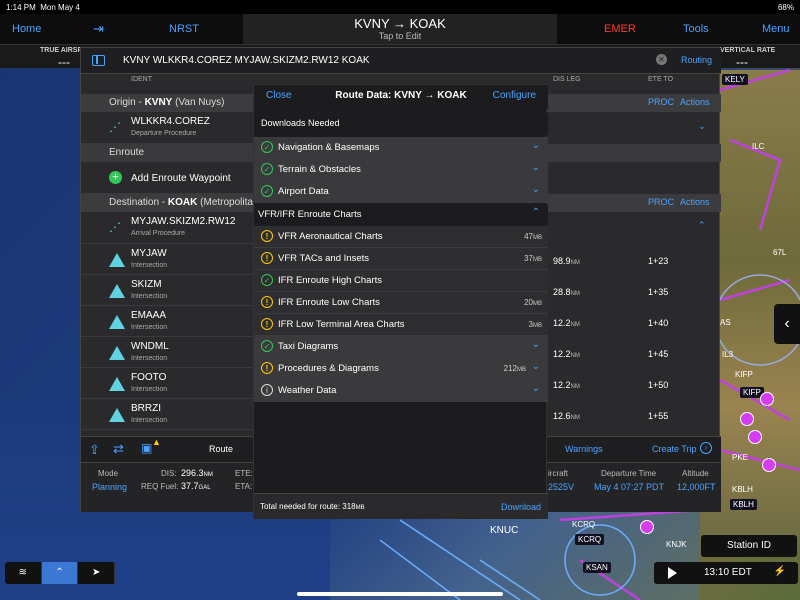  Describe the element at coordinates (676, 544) in the screenshot. I see `map-label-airport: KNJK` at that location.